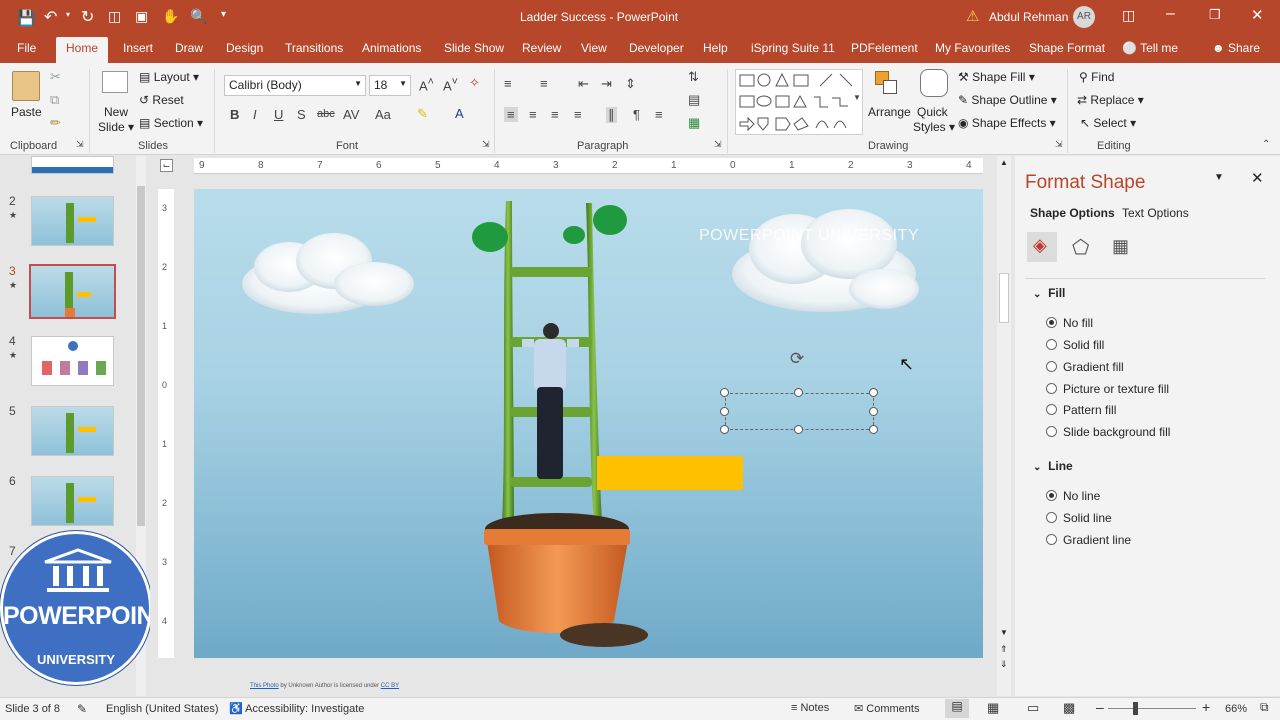 This screenshot has width=1280, height=720. I want to click on font-name-combo: Calibri (Body) ▼, so click(295, 85).